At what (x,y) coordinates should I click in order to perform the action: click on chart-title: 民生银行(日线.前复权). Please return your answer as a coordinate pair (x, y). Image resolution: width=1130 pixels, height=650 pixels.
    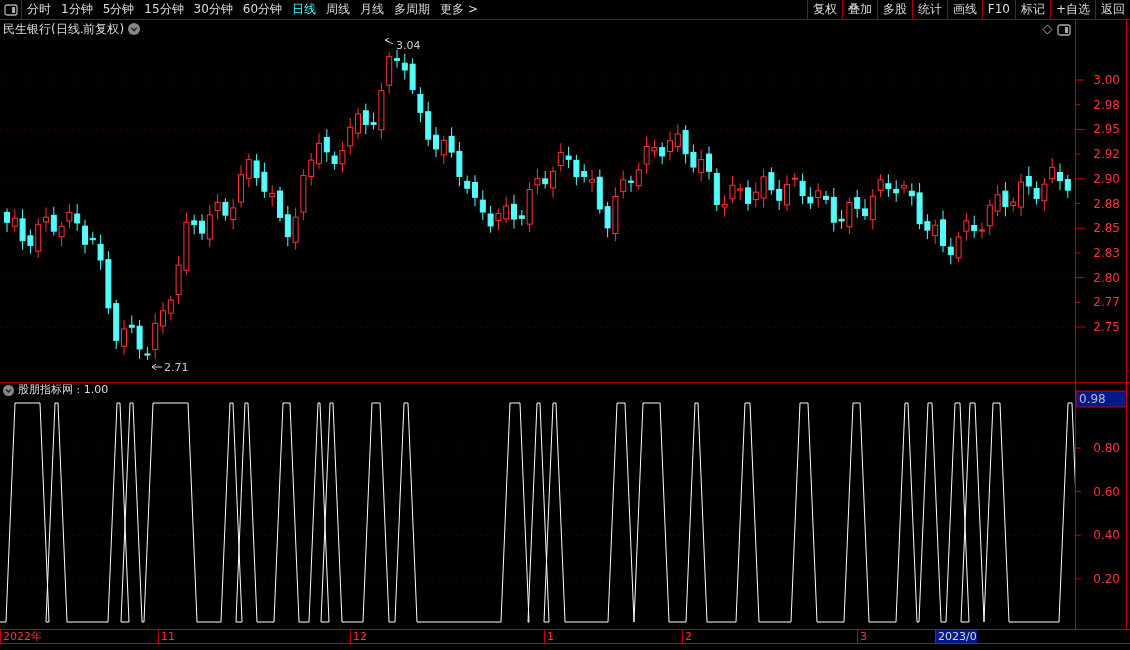
    Looking at the image, I should click on (64, 29).